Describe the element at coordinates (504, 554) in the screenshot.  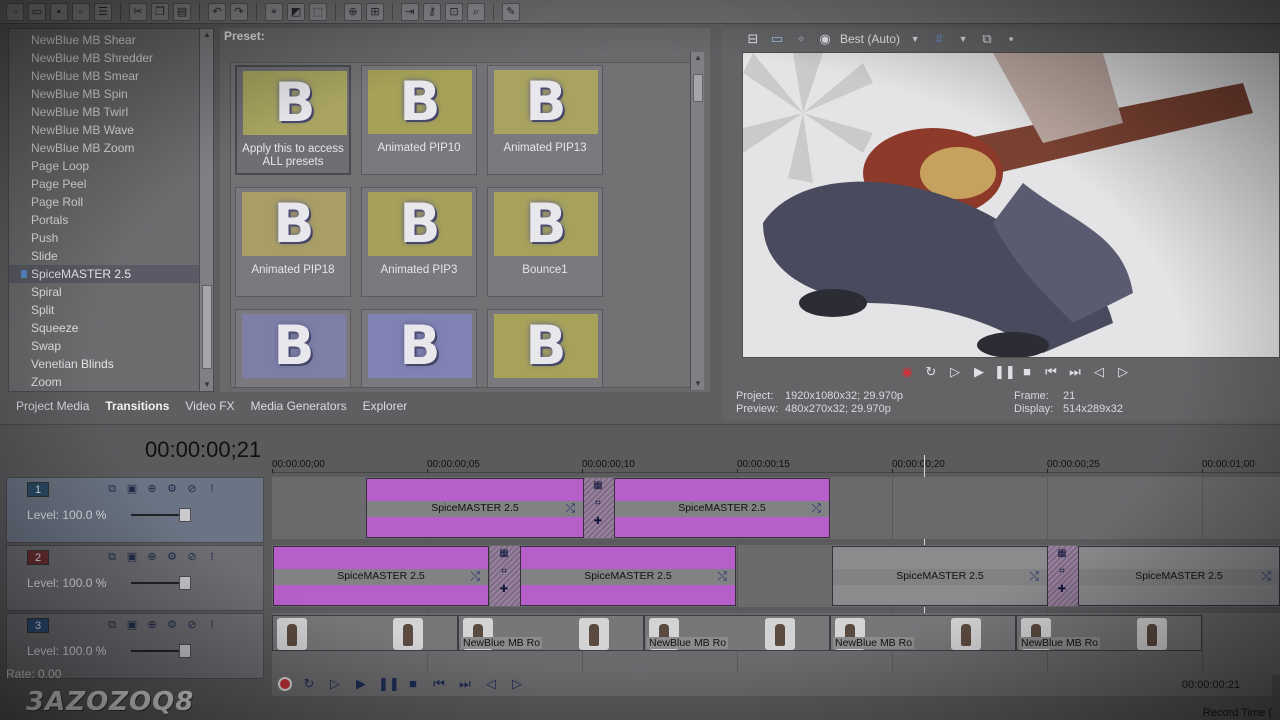
I see `transition-properties-icon: ▦` at that location.